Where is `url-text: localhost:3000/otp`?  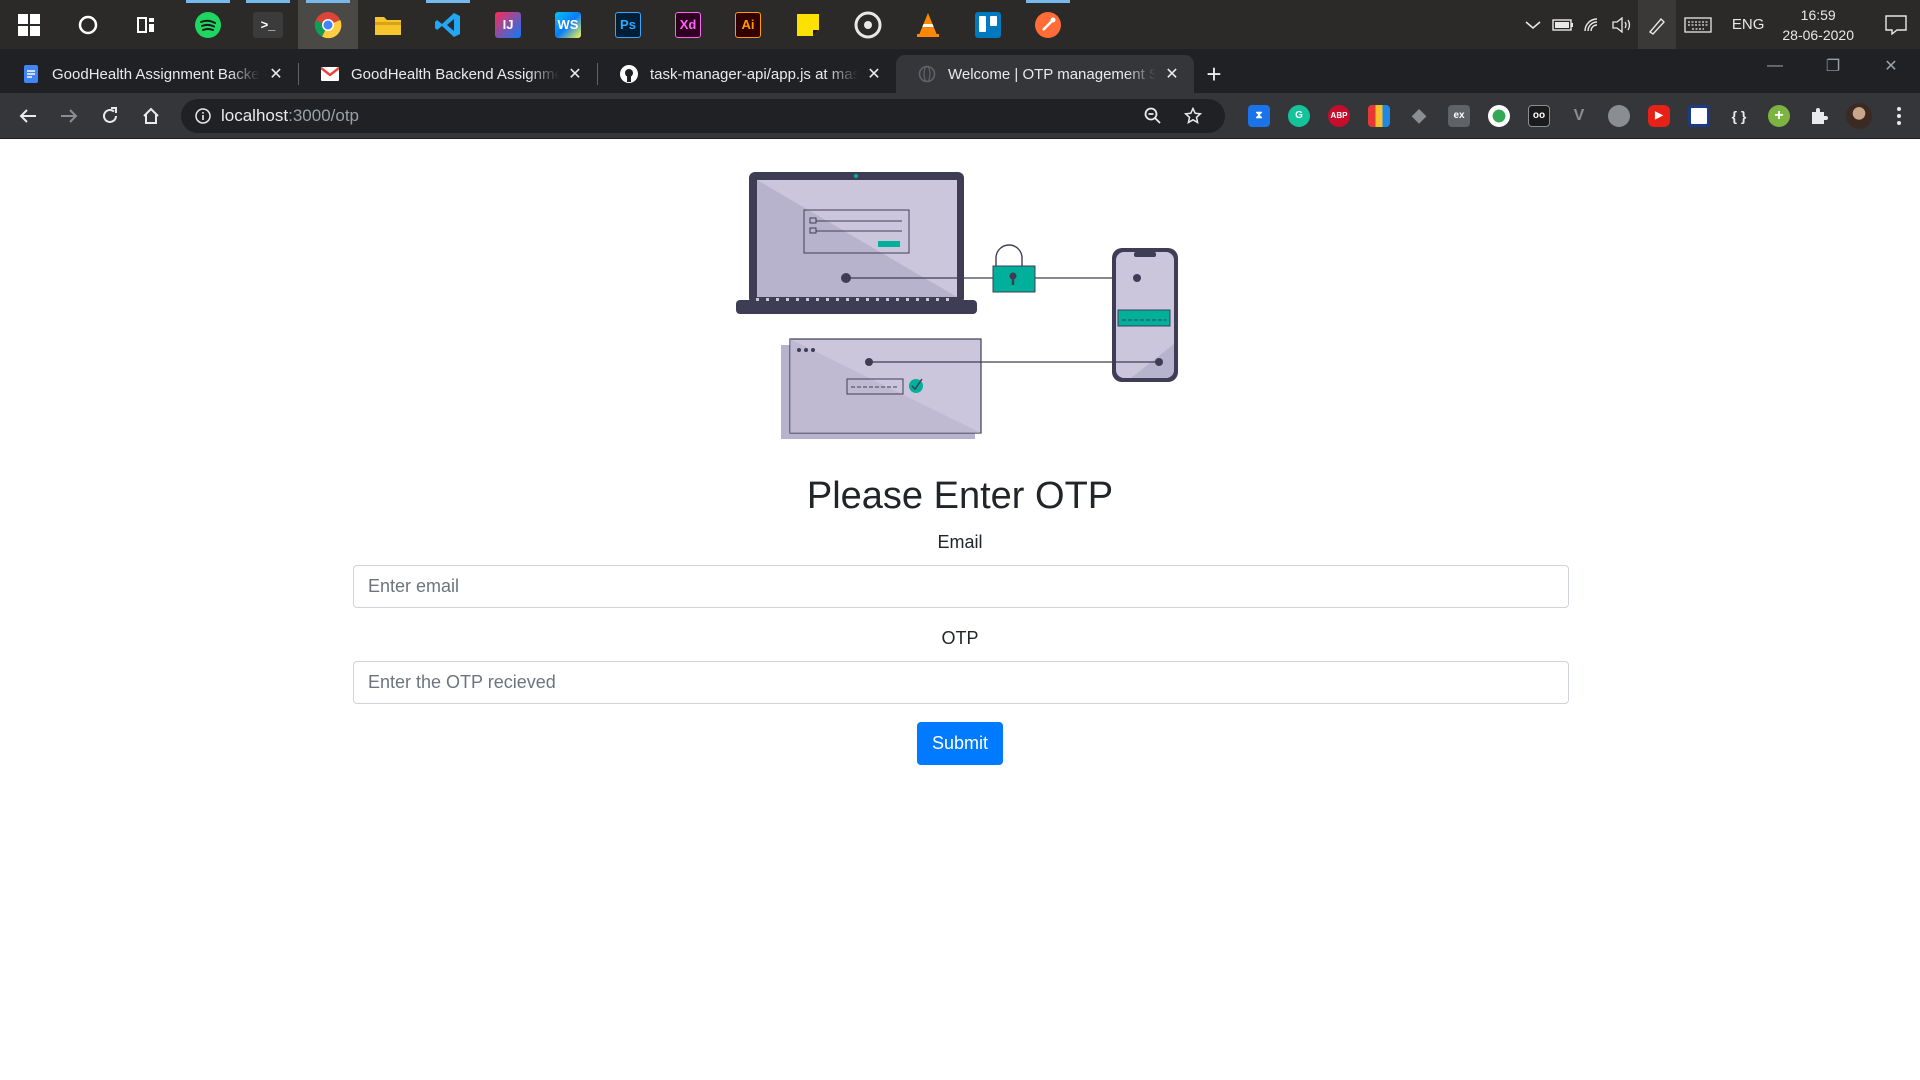
url-text: localhost:3000/otp is located at coordinates (677, 116).